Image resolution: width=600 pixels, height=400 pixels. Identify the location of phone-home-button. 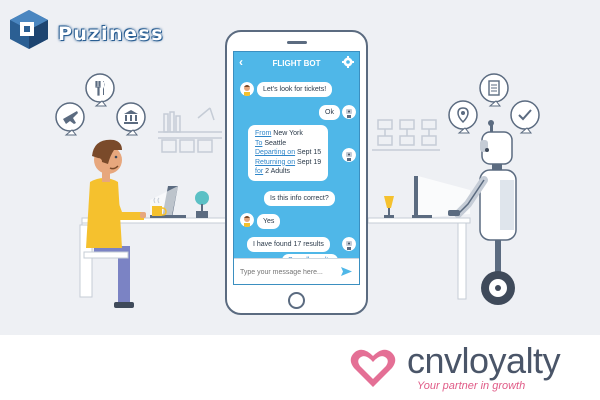
(296, 300).